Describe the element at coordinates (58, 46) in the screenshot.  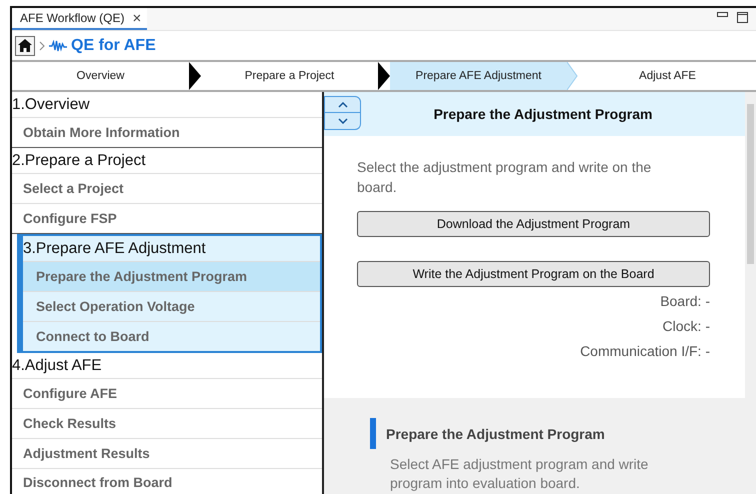
I see `waveform-icon` at that location.